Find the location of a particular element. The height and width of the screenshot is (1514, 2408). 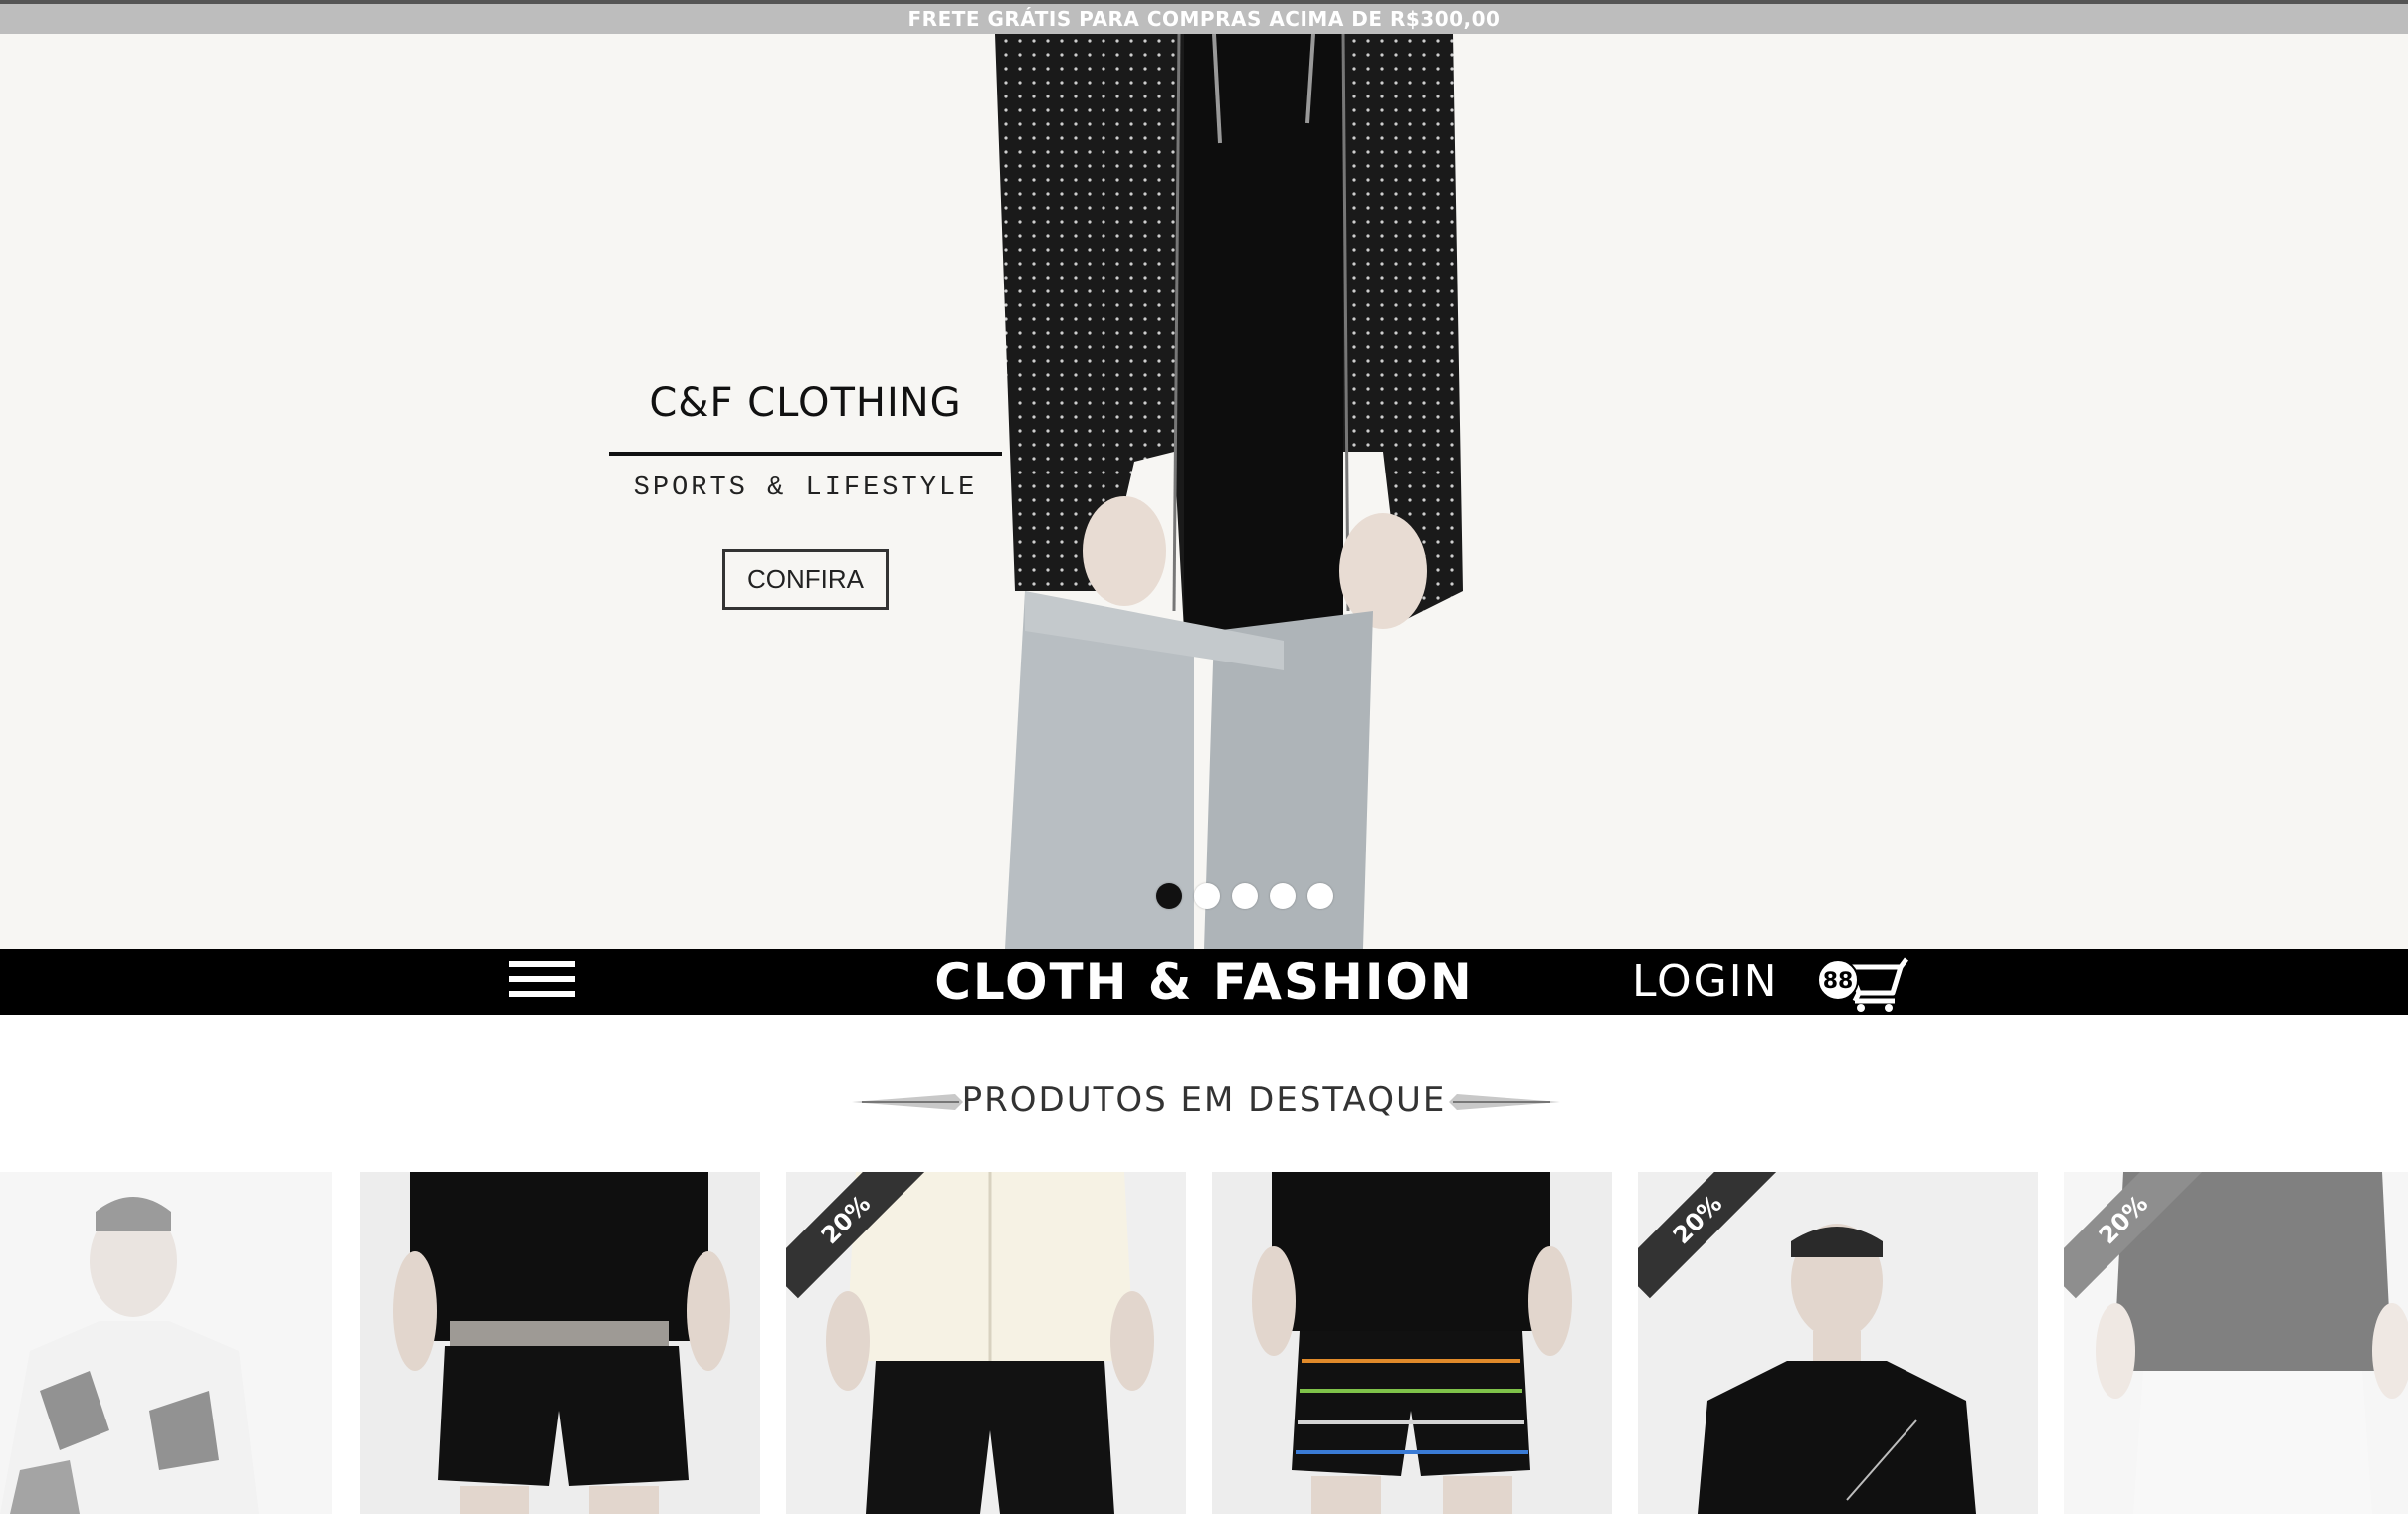

login-link: LOGIN is located at coordinates (1705, 982).